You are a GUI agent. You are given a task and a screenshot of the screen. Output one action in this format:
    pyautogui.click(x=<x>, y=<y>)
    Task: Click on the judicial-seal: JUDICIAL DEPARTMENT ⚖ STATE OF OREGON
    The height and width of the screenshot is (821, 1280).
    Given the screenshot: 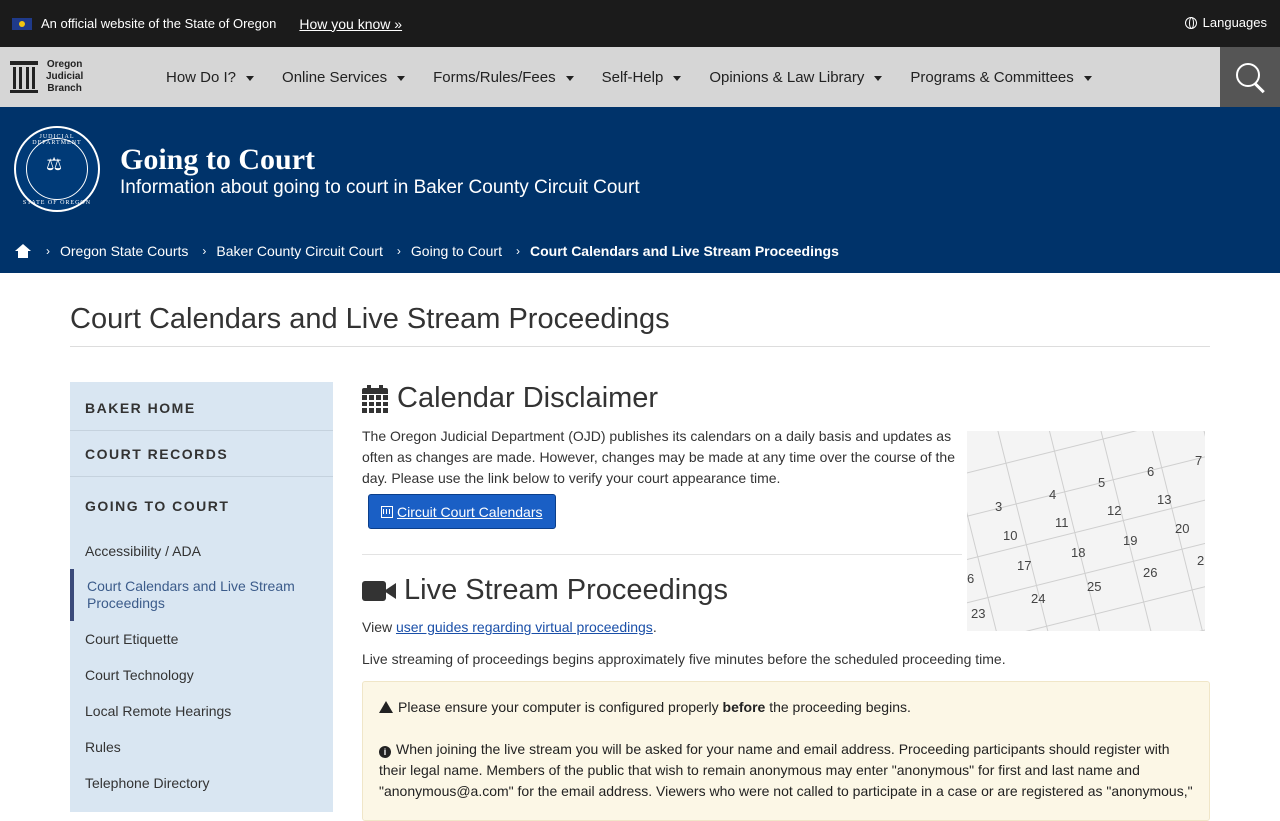 What is the action you would take?
    pyautogui.click(x=57, y=169)
    